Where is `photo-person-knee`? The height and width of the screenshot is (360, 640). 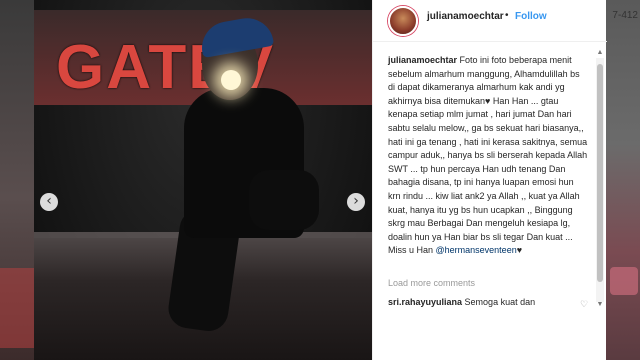
photo-person-knee is located at coordinates (284, 200).